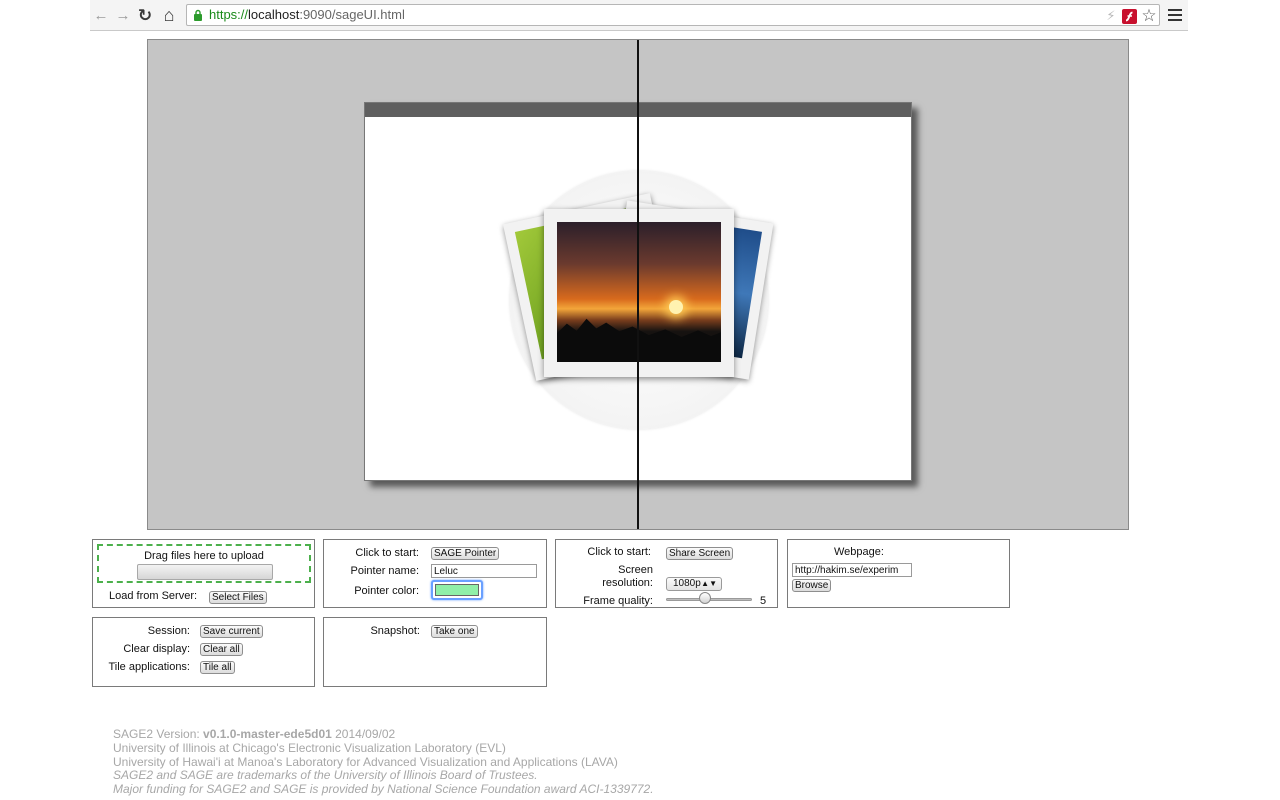  Describe the element at coordinates (627, 583) in the screenshot. I see `screen-resolution-label-line2: resolution:` at that location.